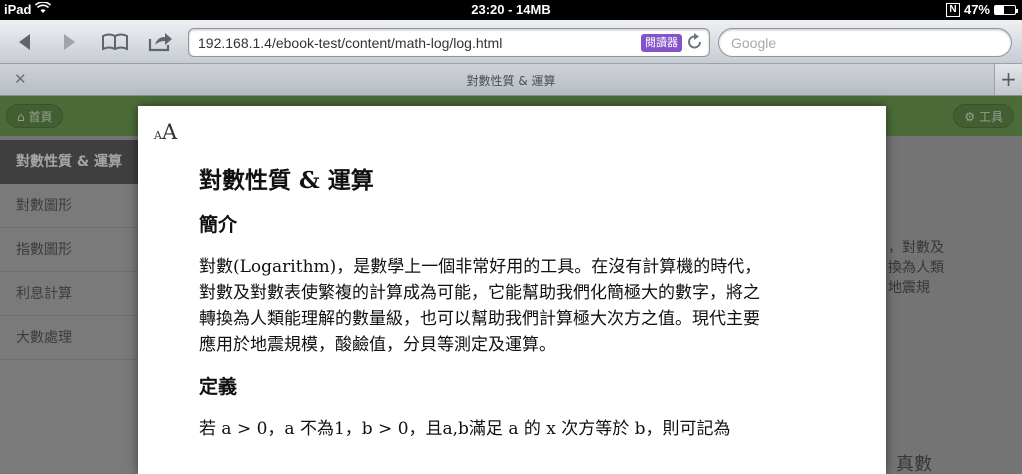  Describe the element at coordinates (1008, 79) in the screenshot. I see `new-tab-button: +` at that location.